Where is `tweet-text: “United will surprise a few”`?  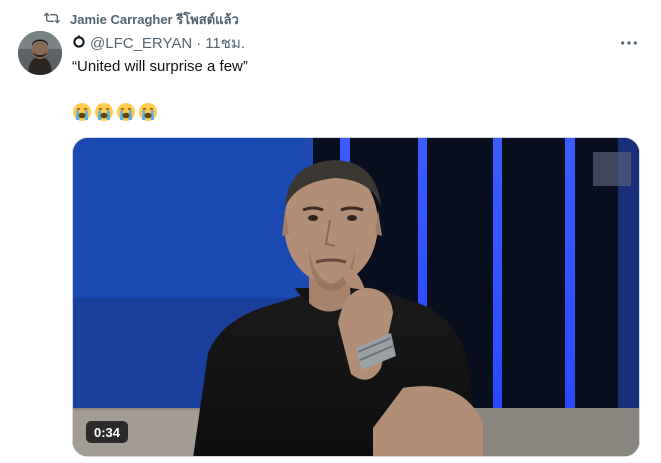 tweet-text: “United will surprise a few” is located at coordinates (160, 66).